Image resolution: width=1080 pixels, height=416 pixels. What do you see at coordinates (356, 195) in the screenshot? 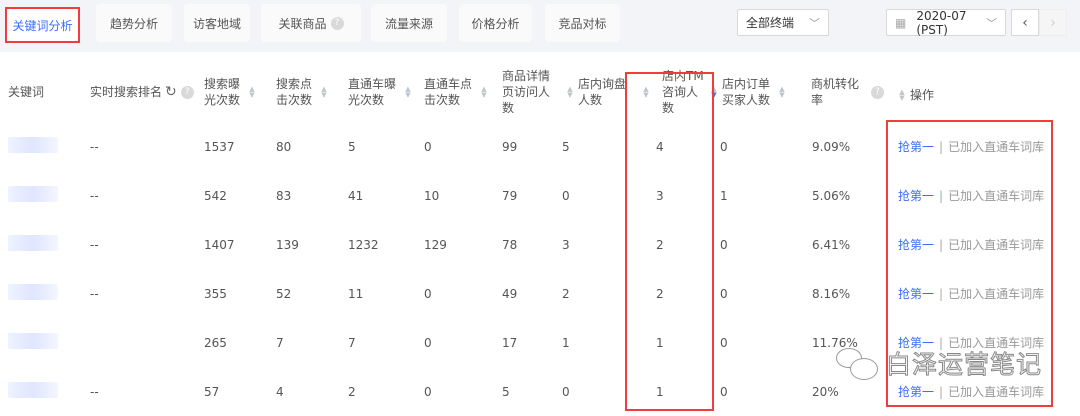
I see `p4p-impressions-cell: 41` at bounding box center [356, 195].